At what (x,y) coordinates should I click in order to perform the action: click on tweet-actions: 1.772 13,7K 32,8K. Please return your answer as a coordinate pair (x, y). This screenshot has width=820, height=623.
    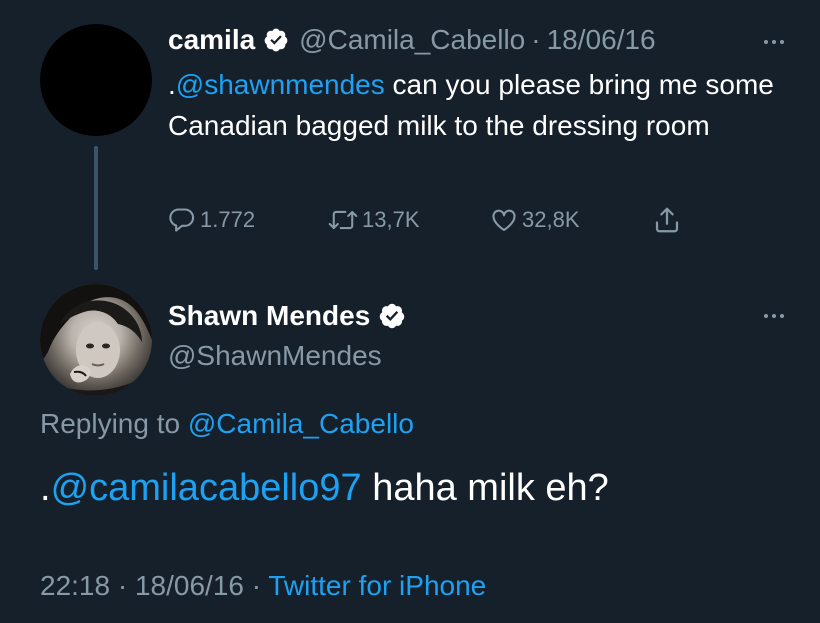
    Looking at the image, I should click on (438, 220).